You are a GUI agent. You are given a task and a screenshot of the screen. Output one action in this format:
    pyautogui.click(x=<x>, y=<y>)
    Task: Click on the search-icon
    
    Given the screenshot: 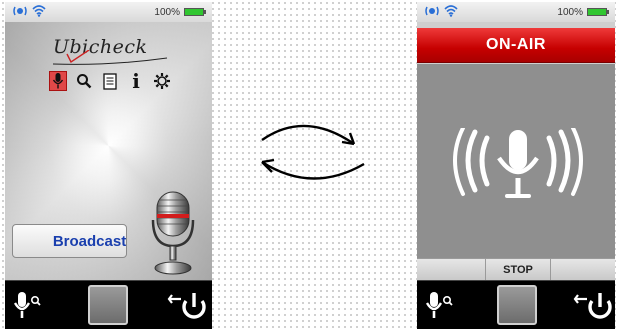 What is the action you would take?
    pyautogui.click(x=84, y=81)
    